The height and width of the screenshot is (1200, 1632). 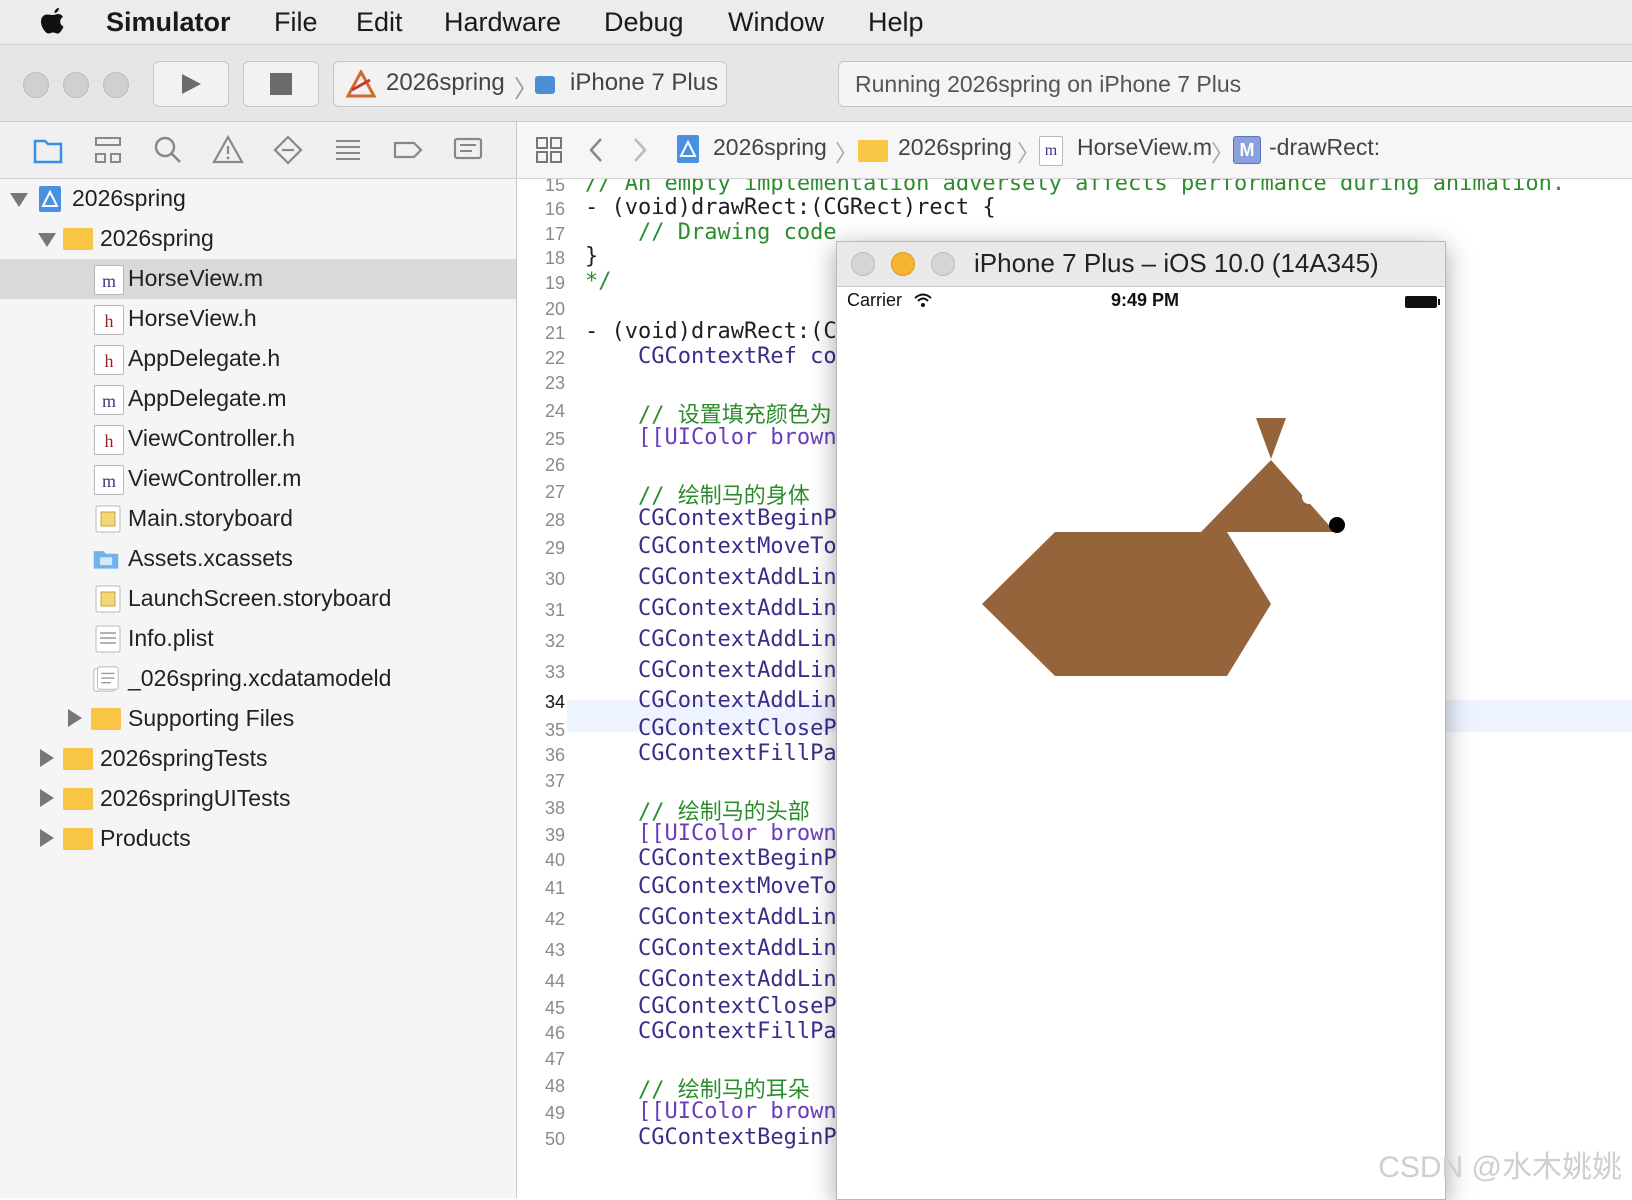 I want to click on tree-item-file: m AppDelegate.m, so click(x=258, y=399).